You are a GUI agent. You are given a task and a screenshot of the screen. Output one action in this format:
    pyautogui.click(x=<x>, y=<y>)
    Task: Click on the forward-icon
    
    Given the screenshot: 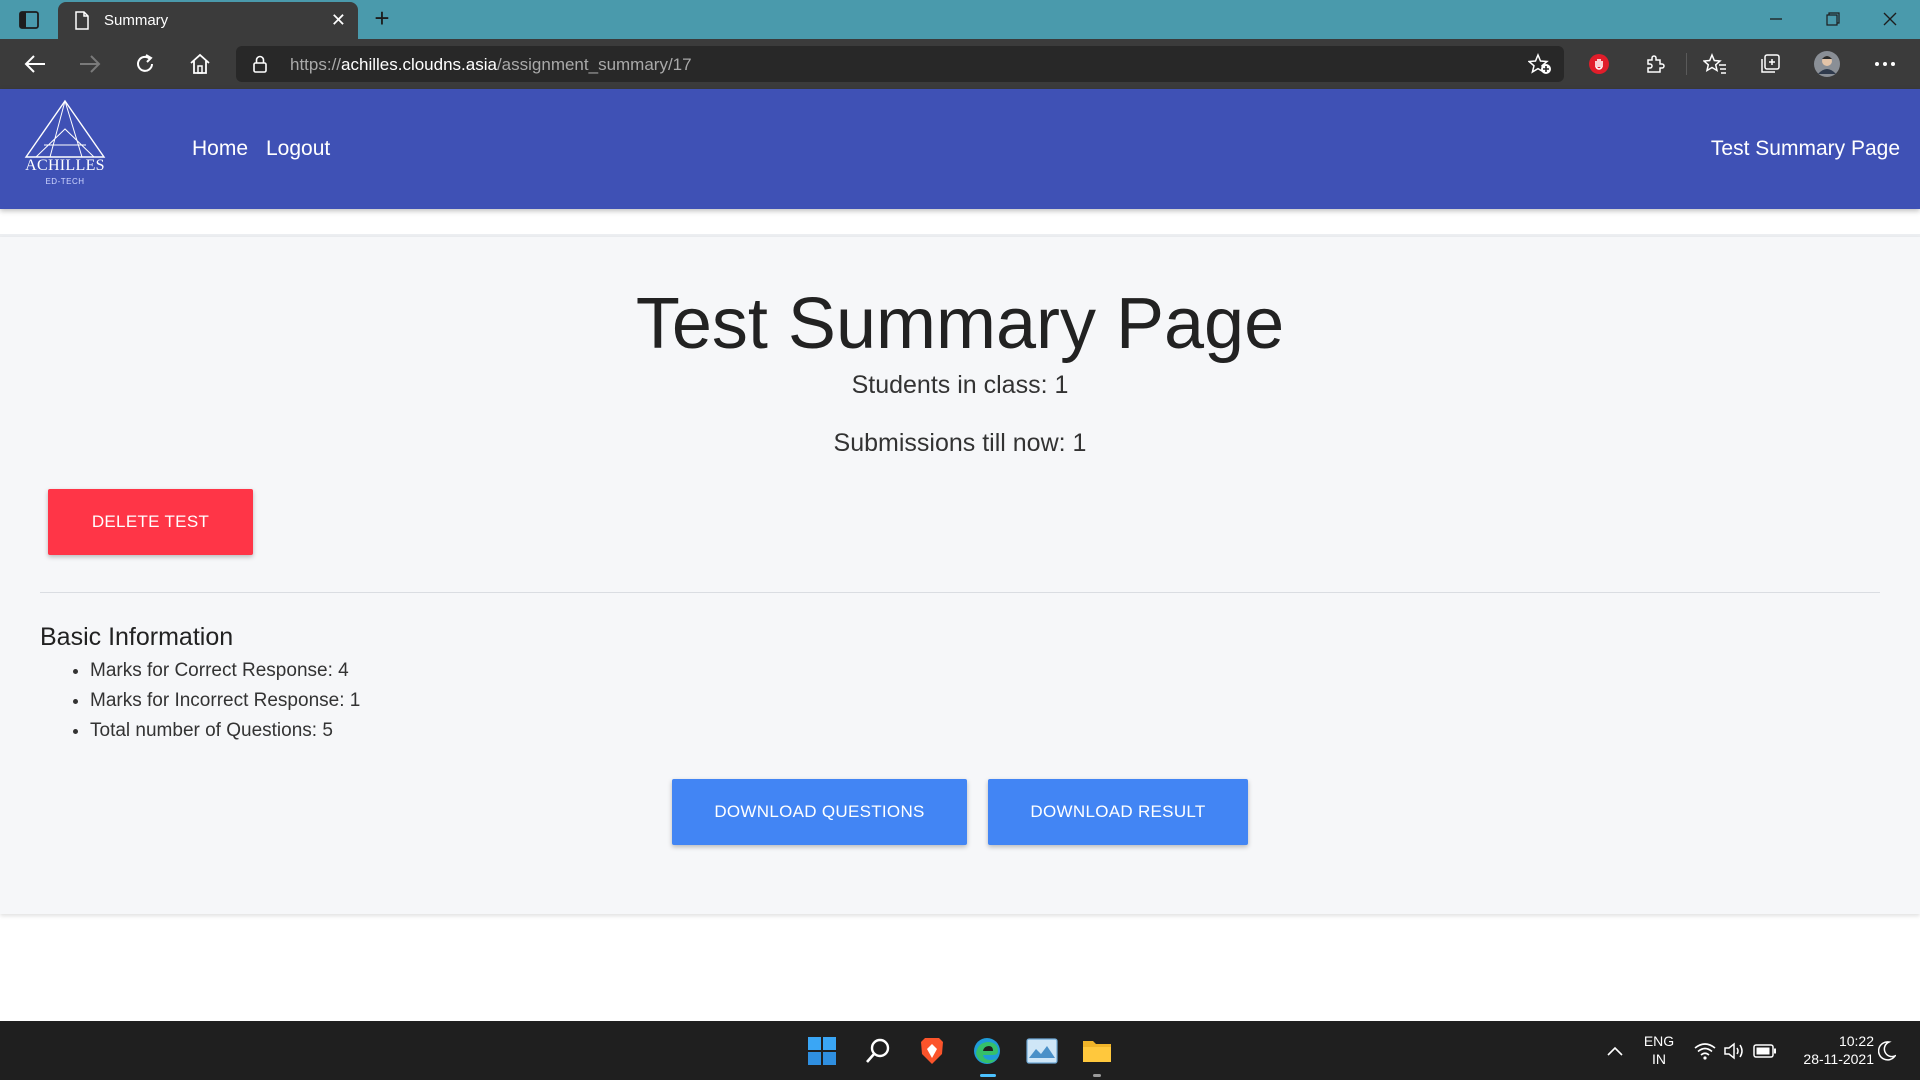 What is the action you would take?
    pyautogui.click(x=90, y=64)
    